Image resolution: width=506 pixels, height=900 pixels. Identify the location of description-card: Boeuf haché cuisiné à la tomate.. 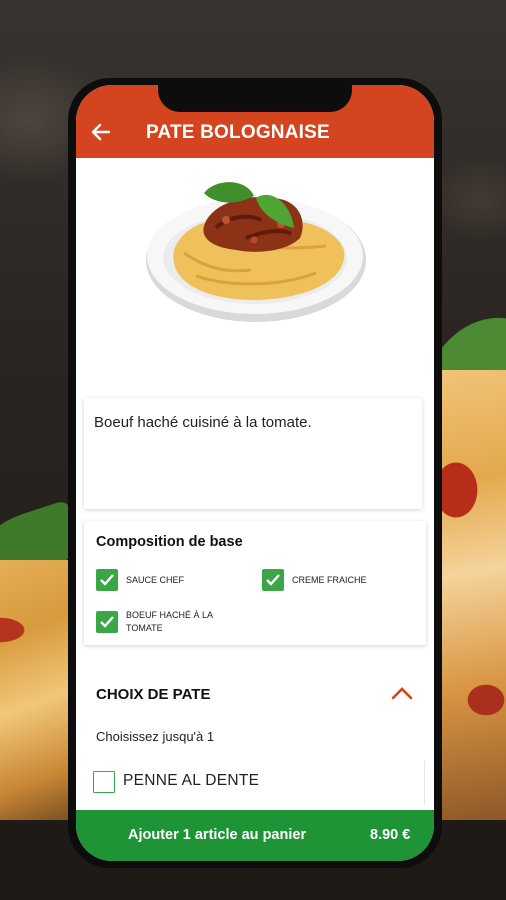
(253, 453).